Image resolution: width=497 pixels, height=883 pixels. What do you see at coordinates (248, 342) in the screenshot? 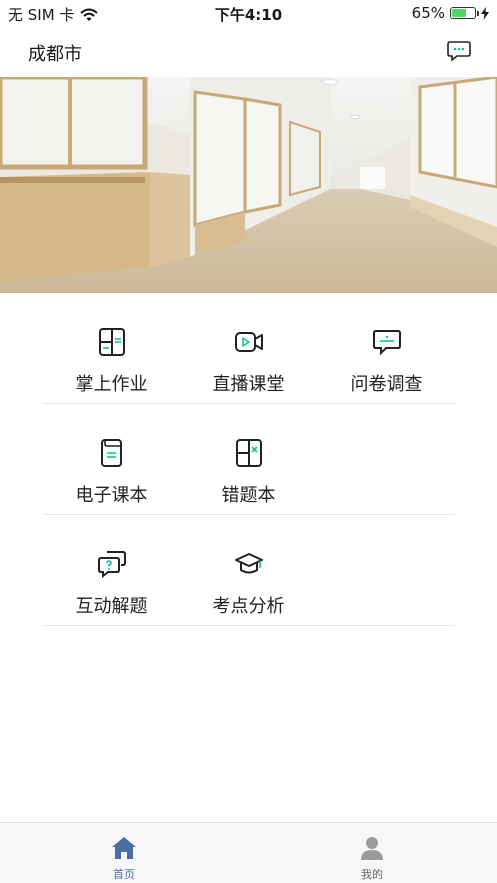
I see `video-camera-icon` at bounding box center [248, 342].